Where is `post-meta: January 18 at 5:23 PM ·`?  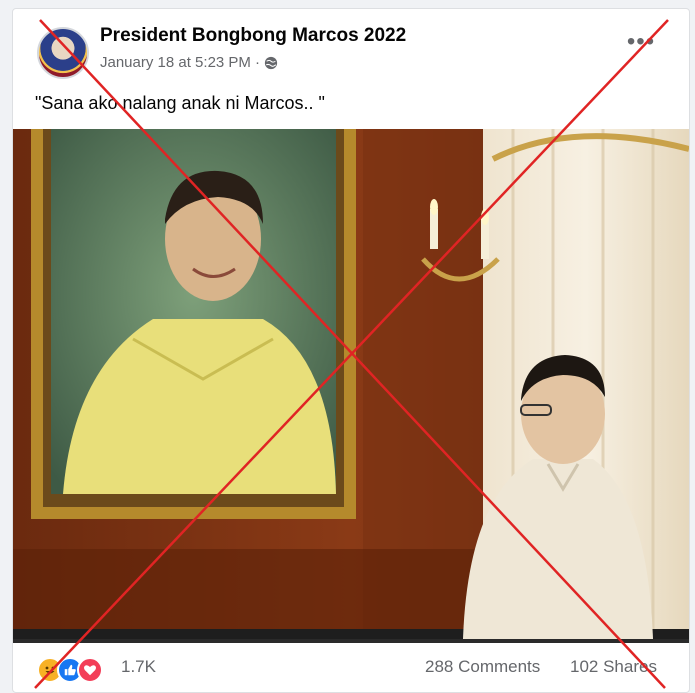
post-meta: January 18 at 5:23 PM · is located at coordinates (189, 62).